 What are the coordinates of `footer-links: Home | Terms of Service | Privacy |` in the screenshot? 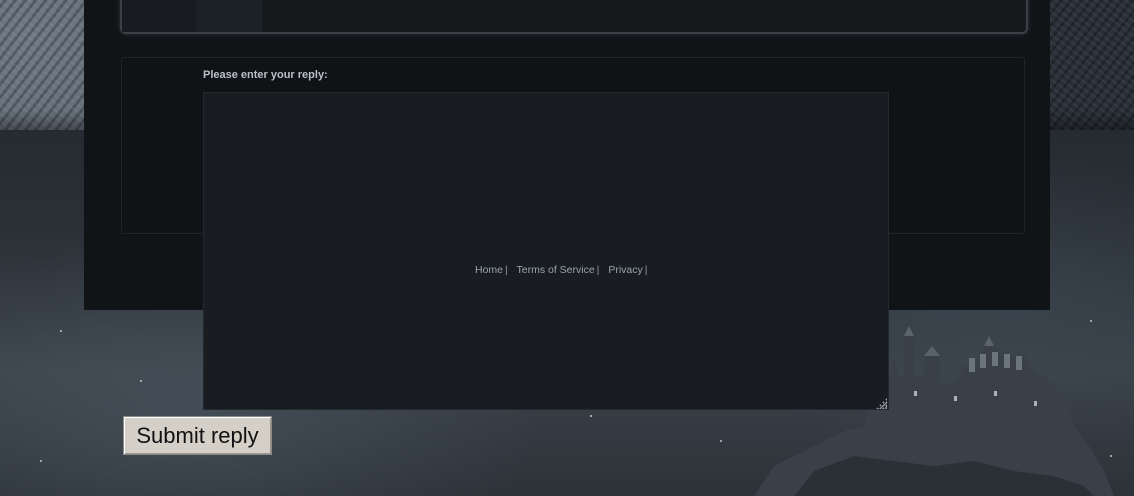 It's located at (564, 270).